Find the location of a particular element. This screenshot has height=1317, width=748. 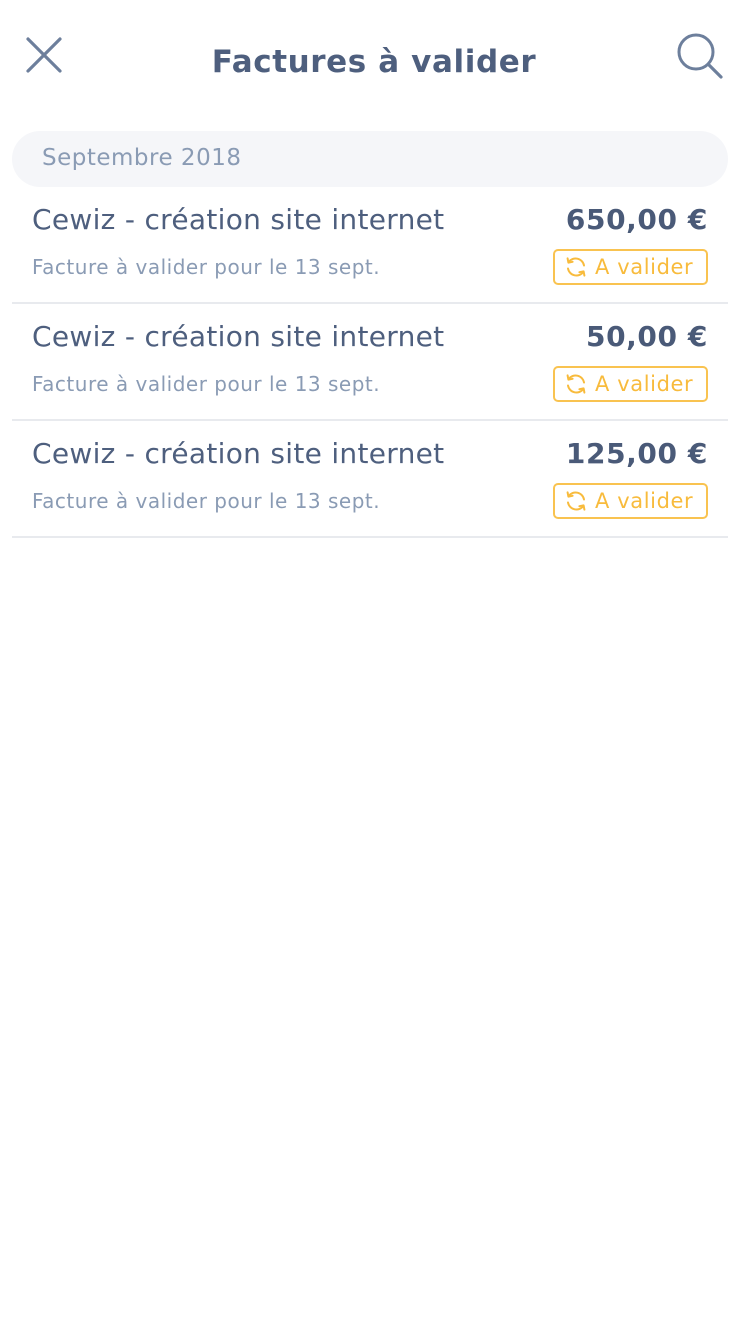

search-button is located at coordinates (699, 56).